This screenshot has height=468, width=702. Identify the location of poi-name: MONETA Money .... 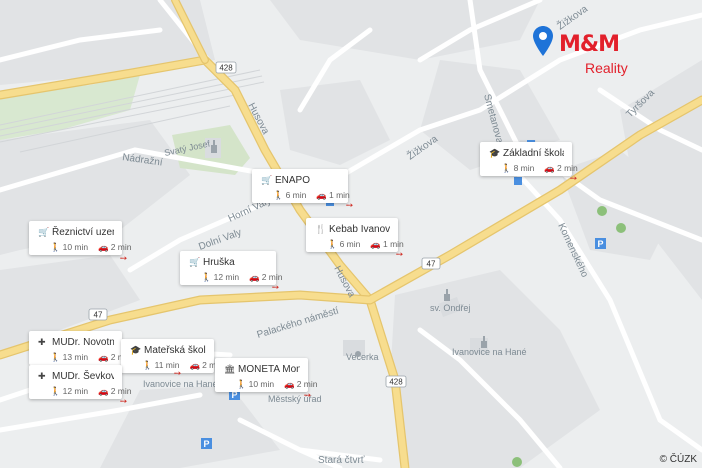
(269, 369).